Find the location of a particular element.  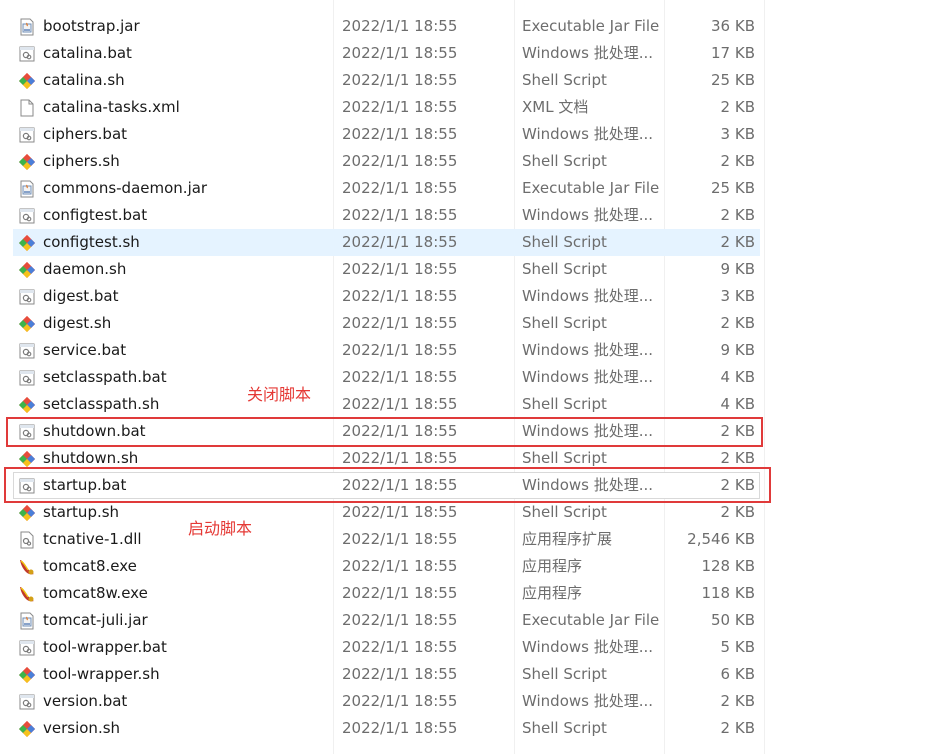

file-name: version.sh is located at coordinates (82, 728).